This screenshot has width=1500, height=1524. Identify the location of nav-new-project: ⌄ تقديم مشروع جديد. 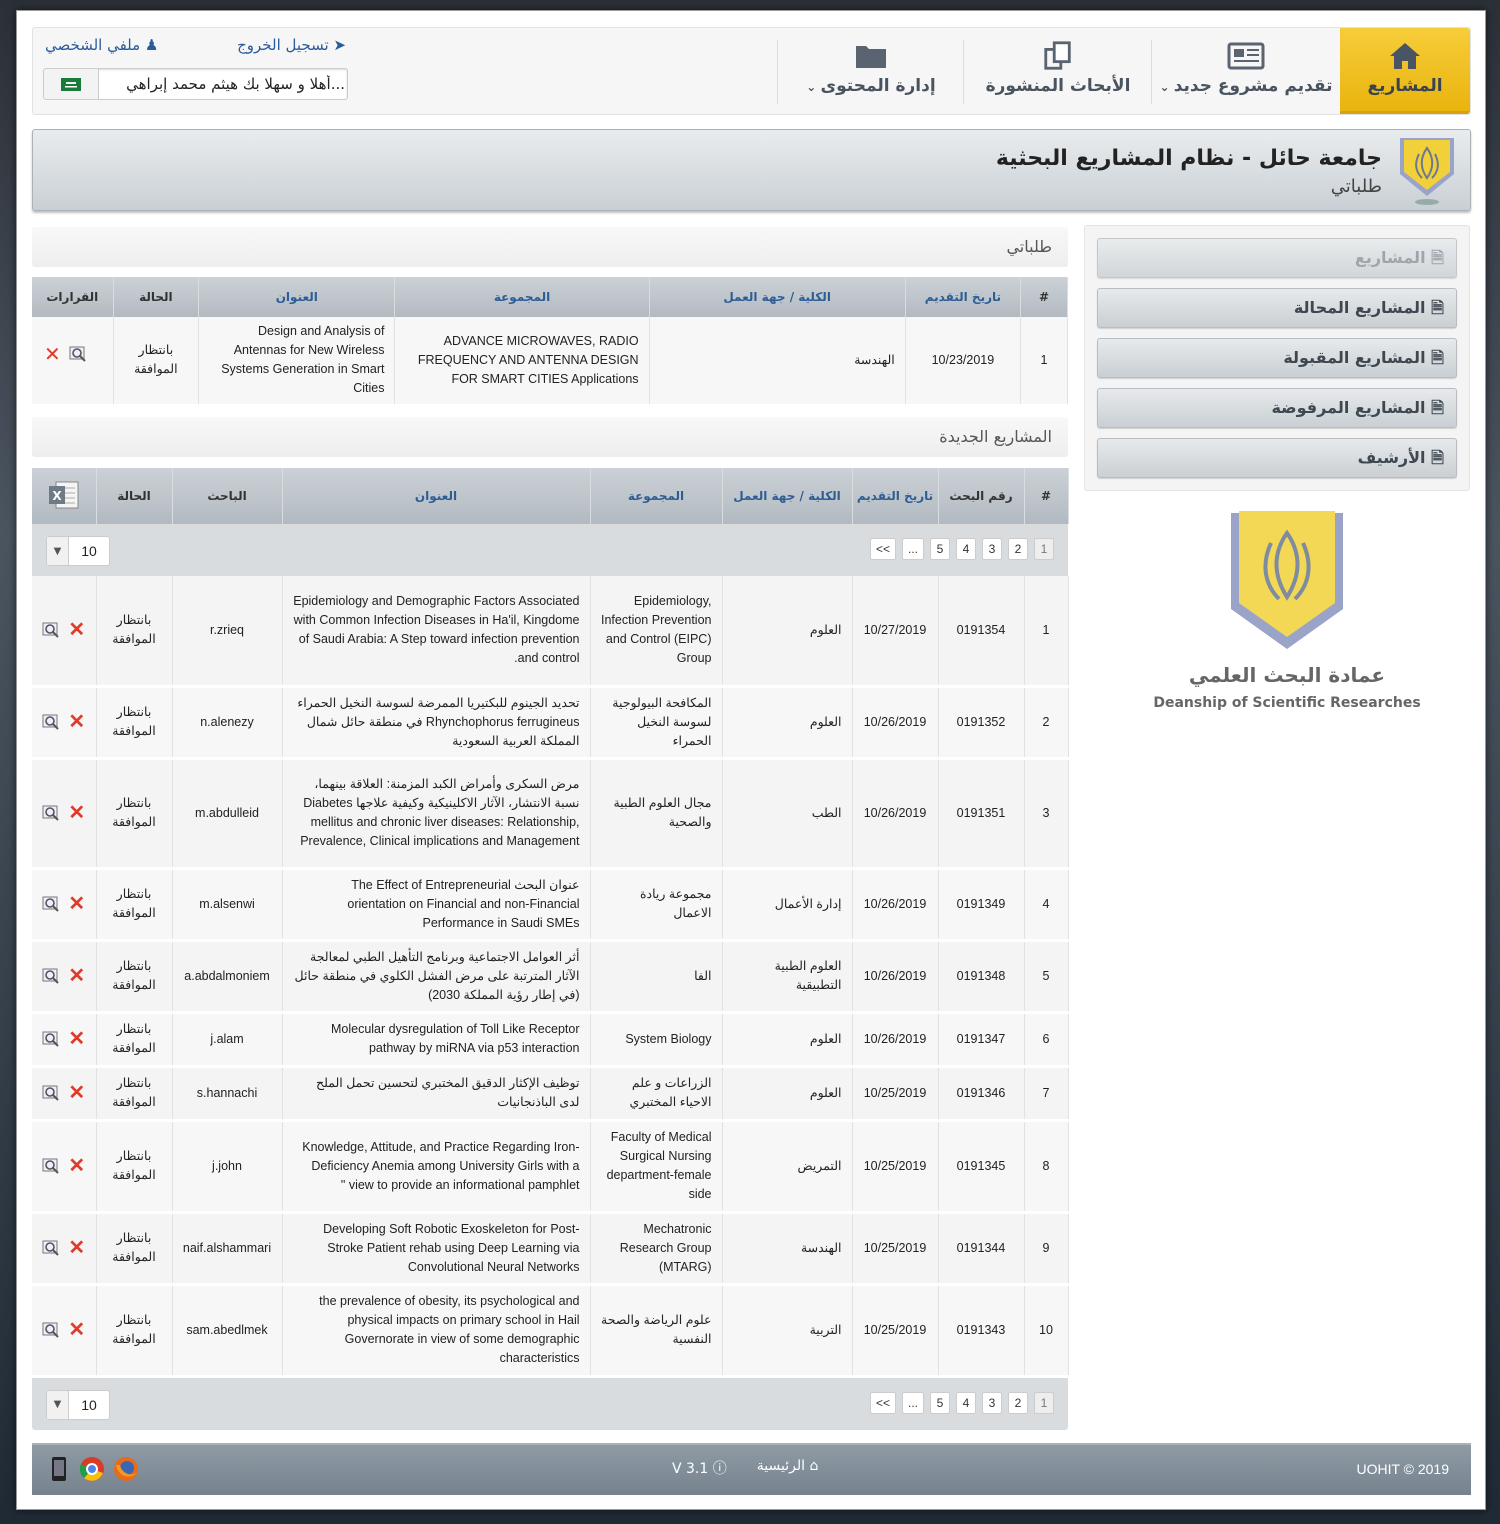
(1246, 71).